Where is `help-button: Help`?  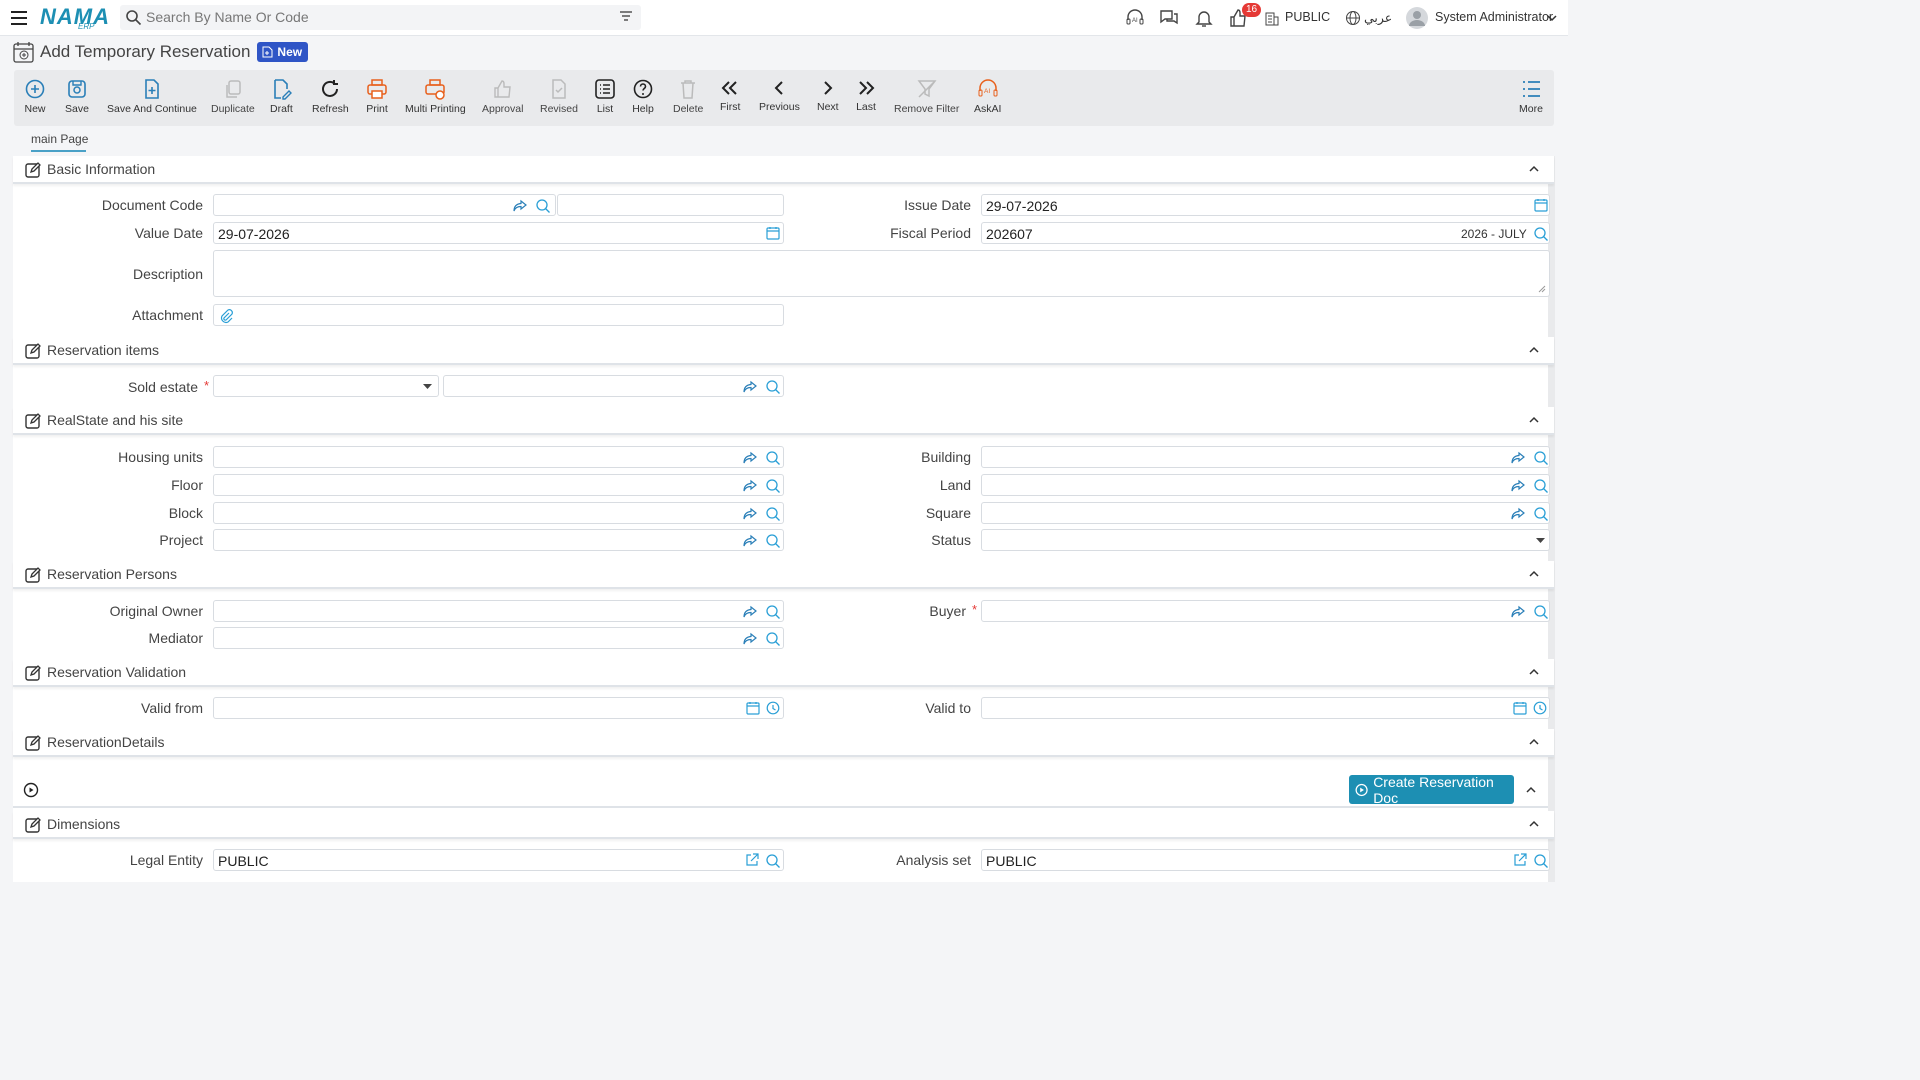
help-button: Help is located at coordinates (643, 96).